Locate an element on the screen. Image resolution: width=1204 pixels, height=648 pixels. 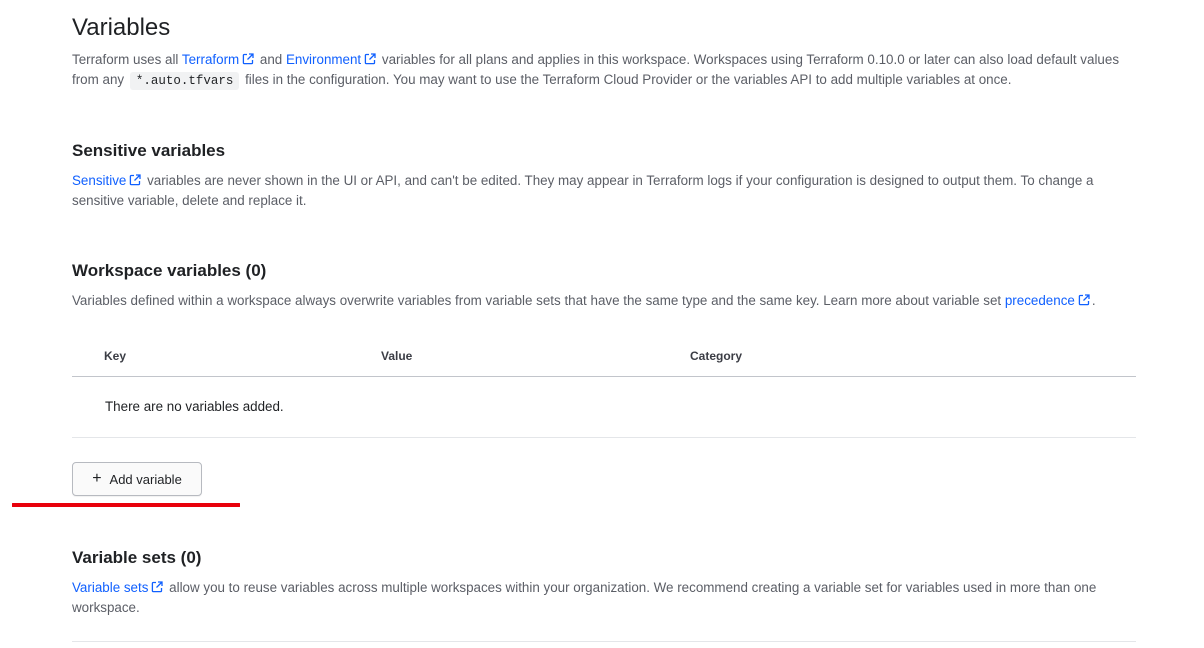
section-divider is located at coordinates (604, 641).